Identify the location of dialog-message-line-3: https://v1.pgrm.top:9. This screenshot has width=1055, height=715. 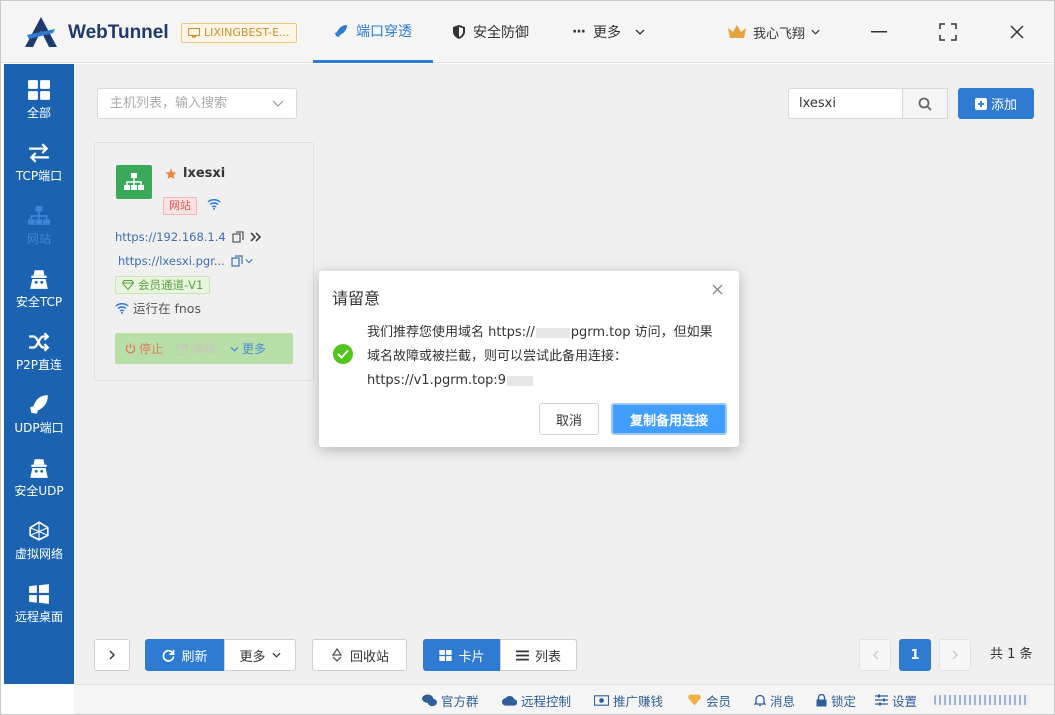
(548, 381).